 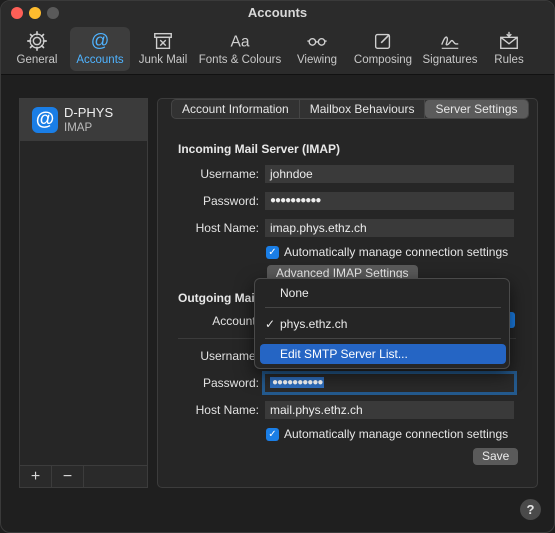 What do you see at coordinates (259, 149) in the screenshot?
I see `incoming-server-title: Incoming Mail Server (IMAP)` at bounding box center [259, 149].